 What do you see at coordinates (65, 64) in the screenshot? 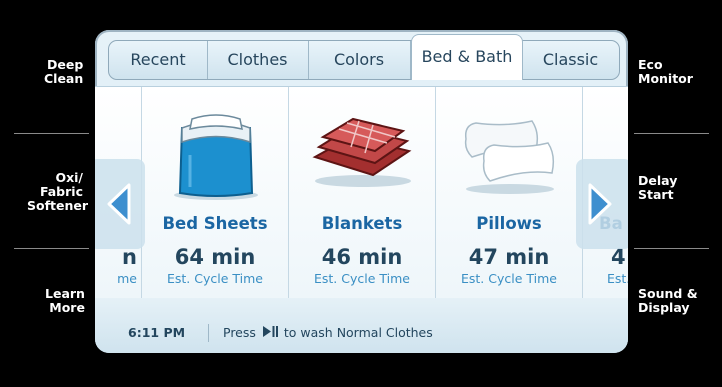
I see `deep-clean-label-1: Deep` at bounding box center [65, 64].